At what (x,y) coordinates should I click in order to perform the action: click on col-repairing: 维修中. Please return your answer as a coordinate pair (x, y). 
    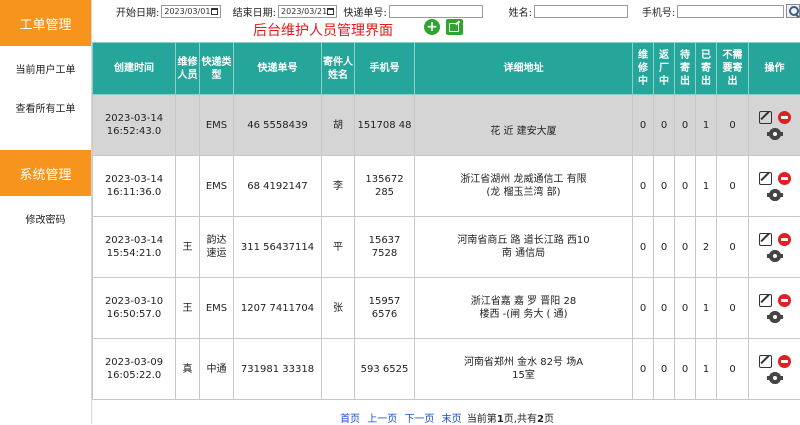
    Looking at the image, I should click on (643, 69).